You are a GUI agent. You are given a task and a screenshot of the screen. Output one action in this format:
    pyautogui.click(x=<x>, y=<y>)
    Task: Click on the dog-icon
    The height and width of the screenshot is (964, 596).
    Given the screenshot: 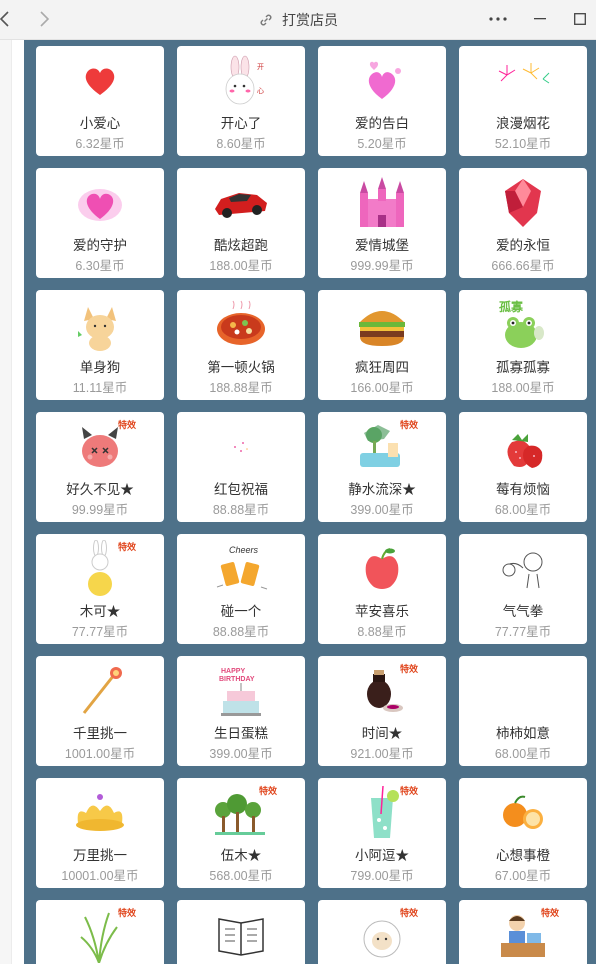 What is the action you would take?
    pyautogui.click(x=100, y=325)
    